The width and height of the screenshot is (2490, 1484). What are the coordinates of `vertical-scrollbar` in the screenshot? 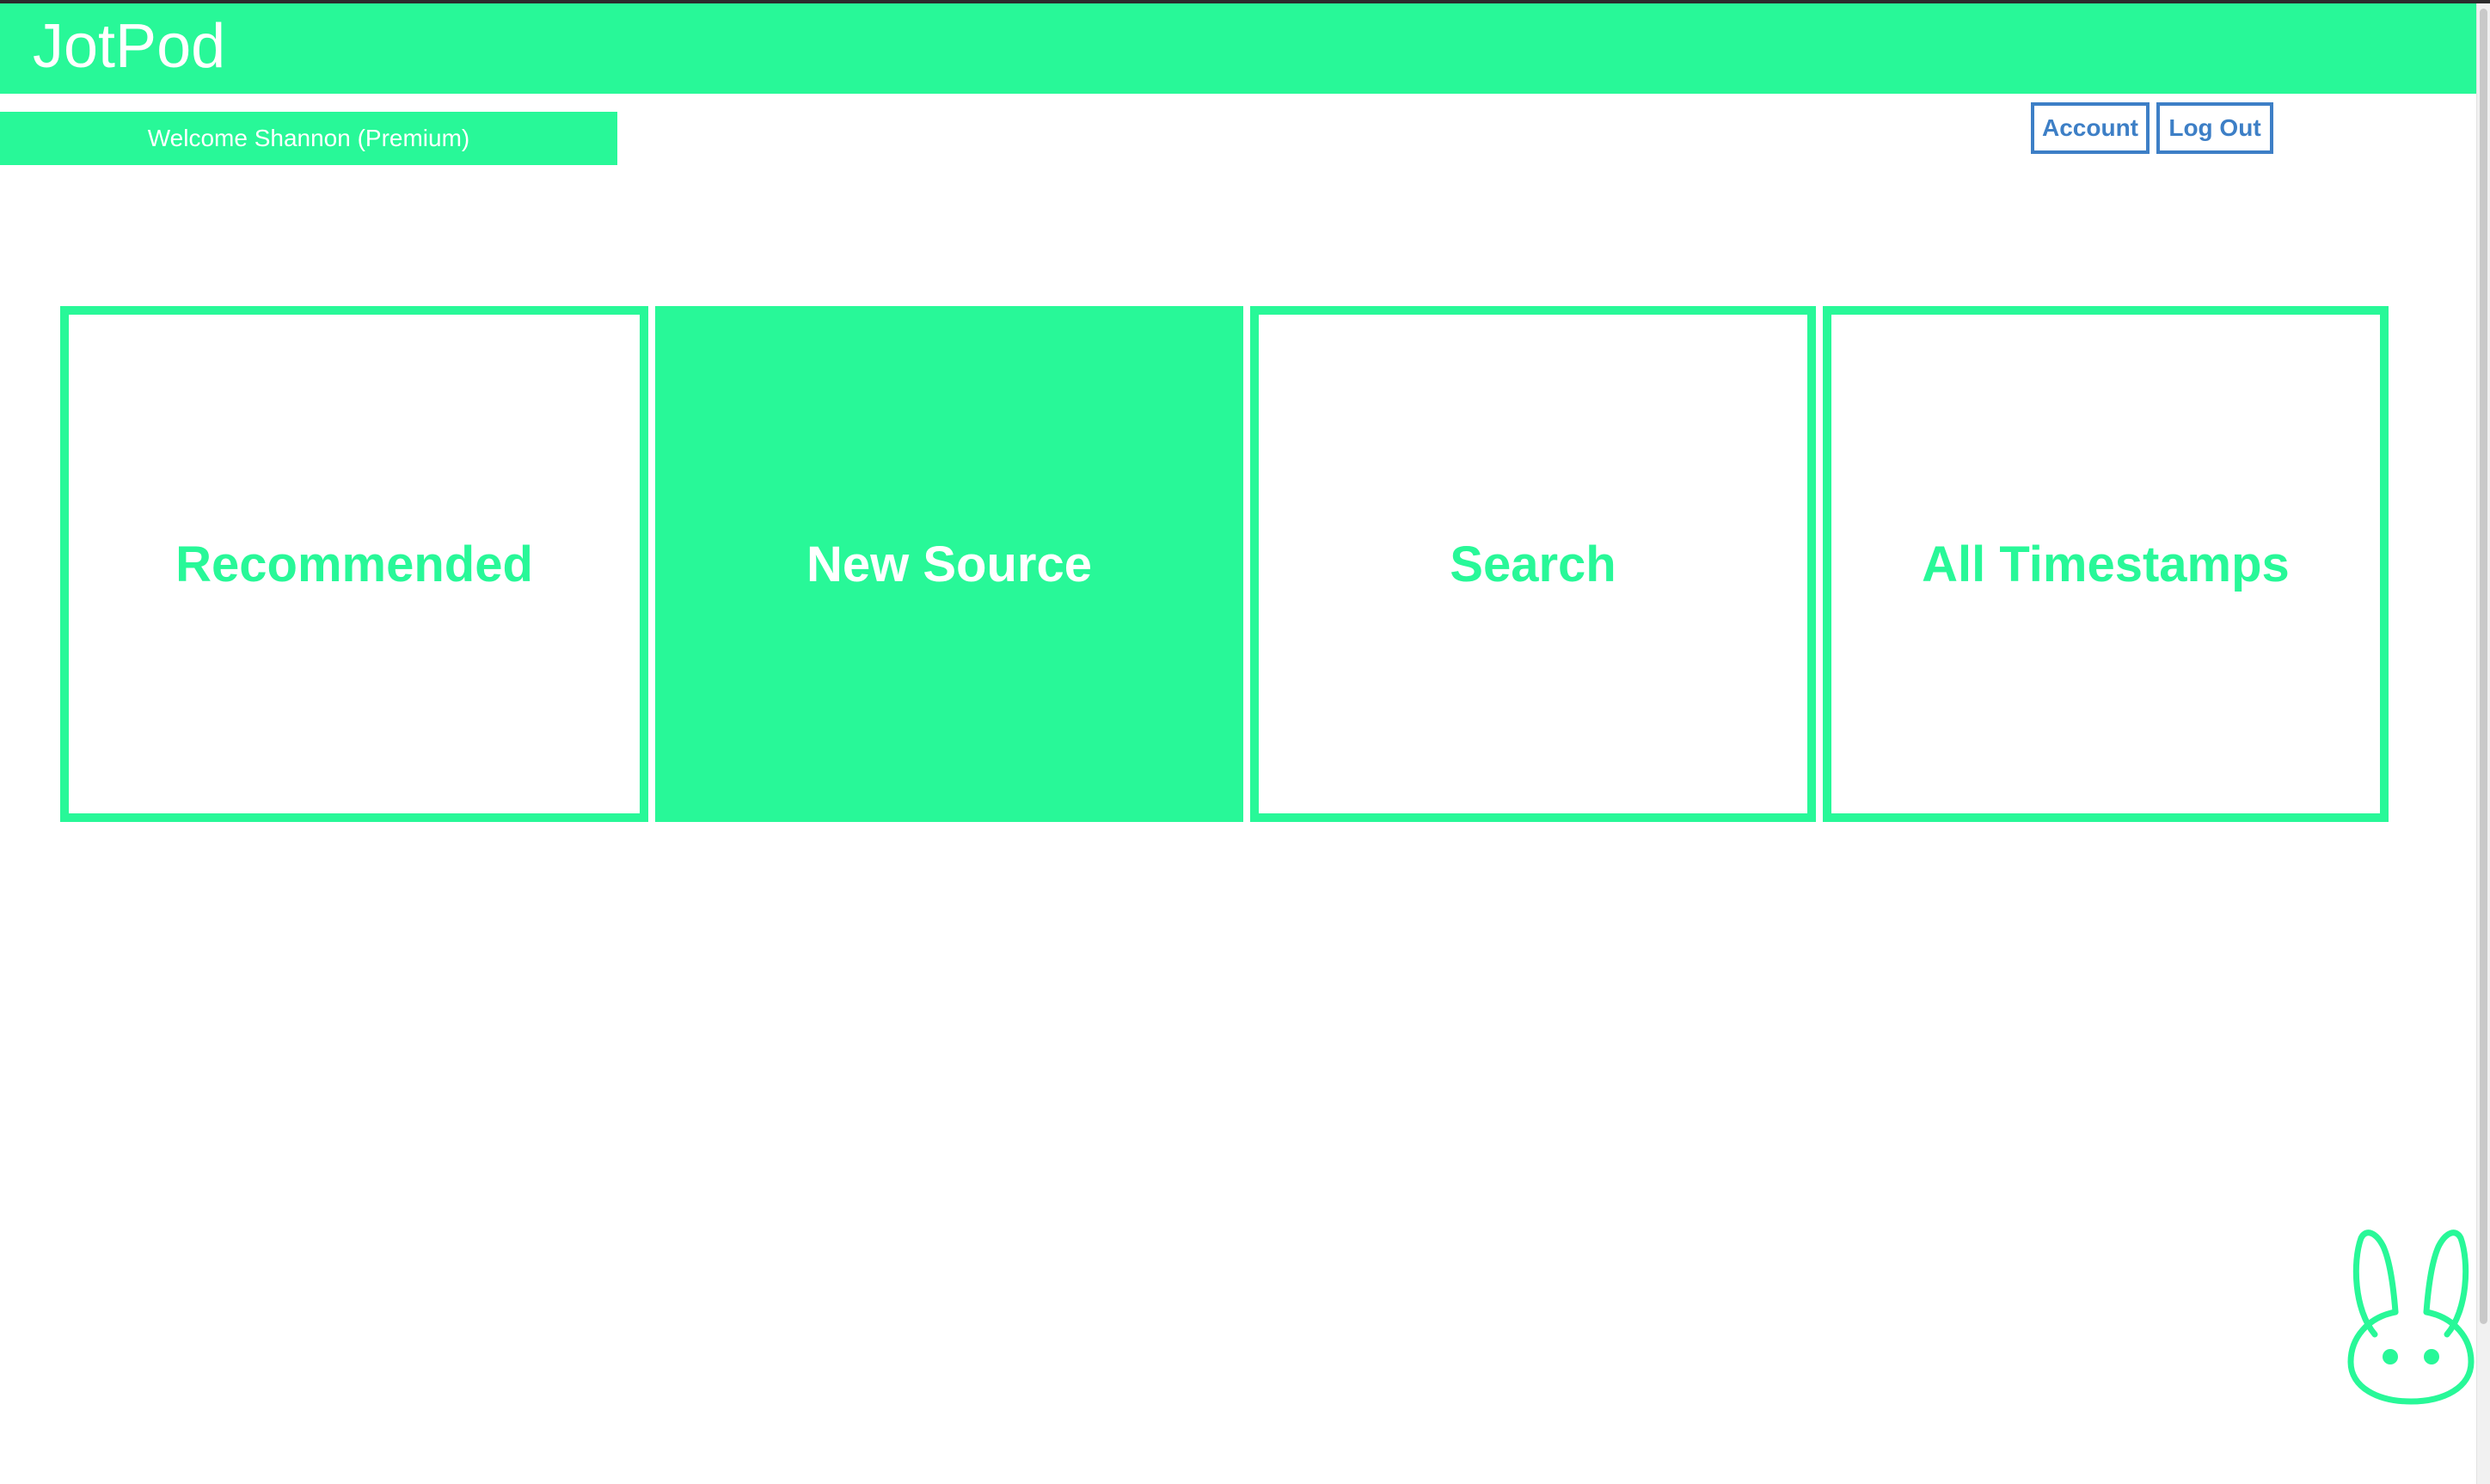 It's located at (2483, 743).